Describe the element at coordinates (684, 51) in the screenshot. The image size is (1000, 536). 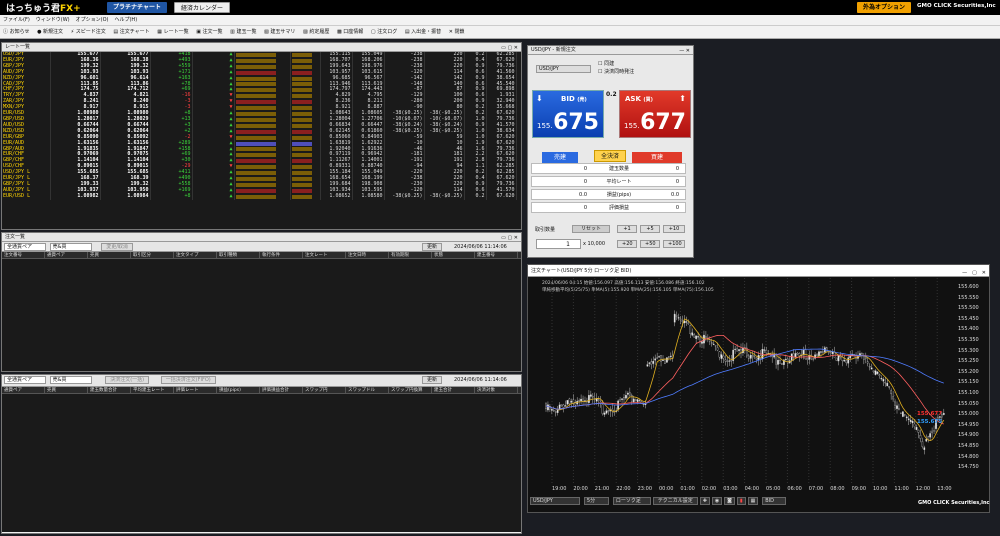
I see `window-controls: — ✕` at that location.